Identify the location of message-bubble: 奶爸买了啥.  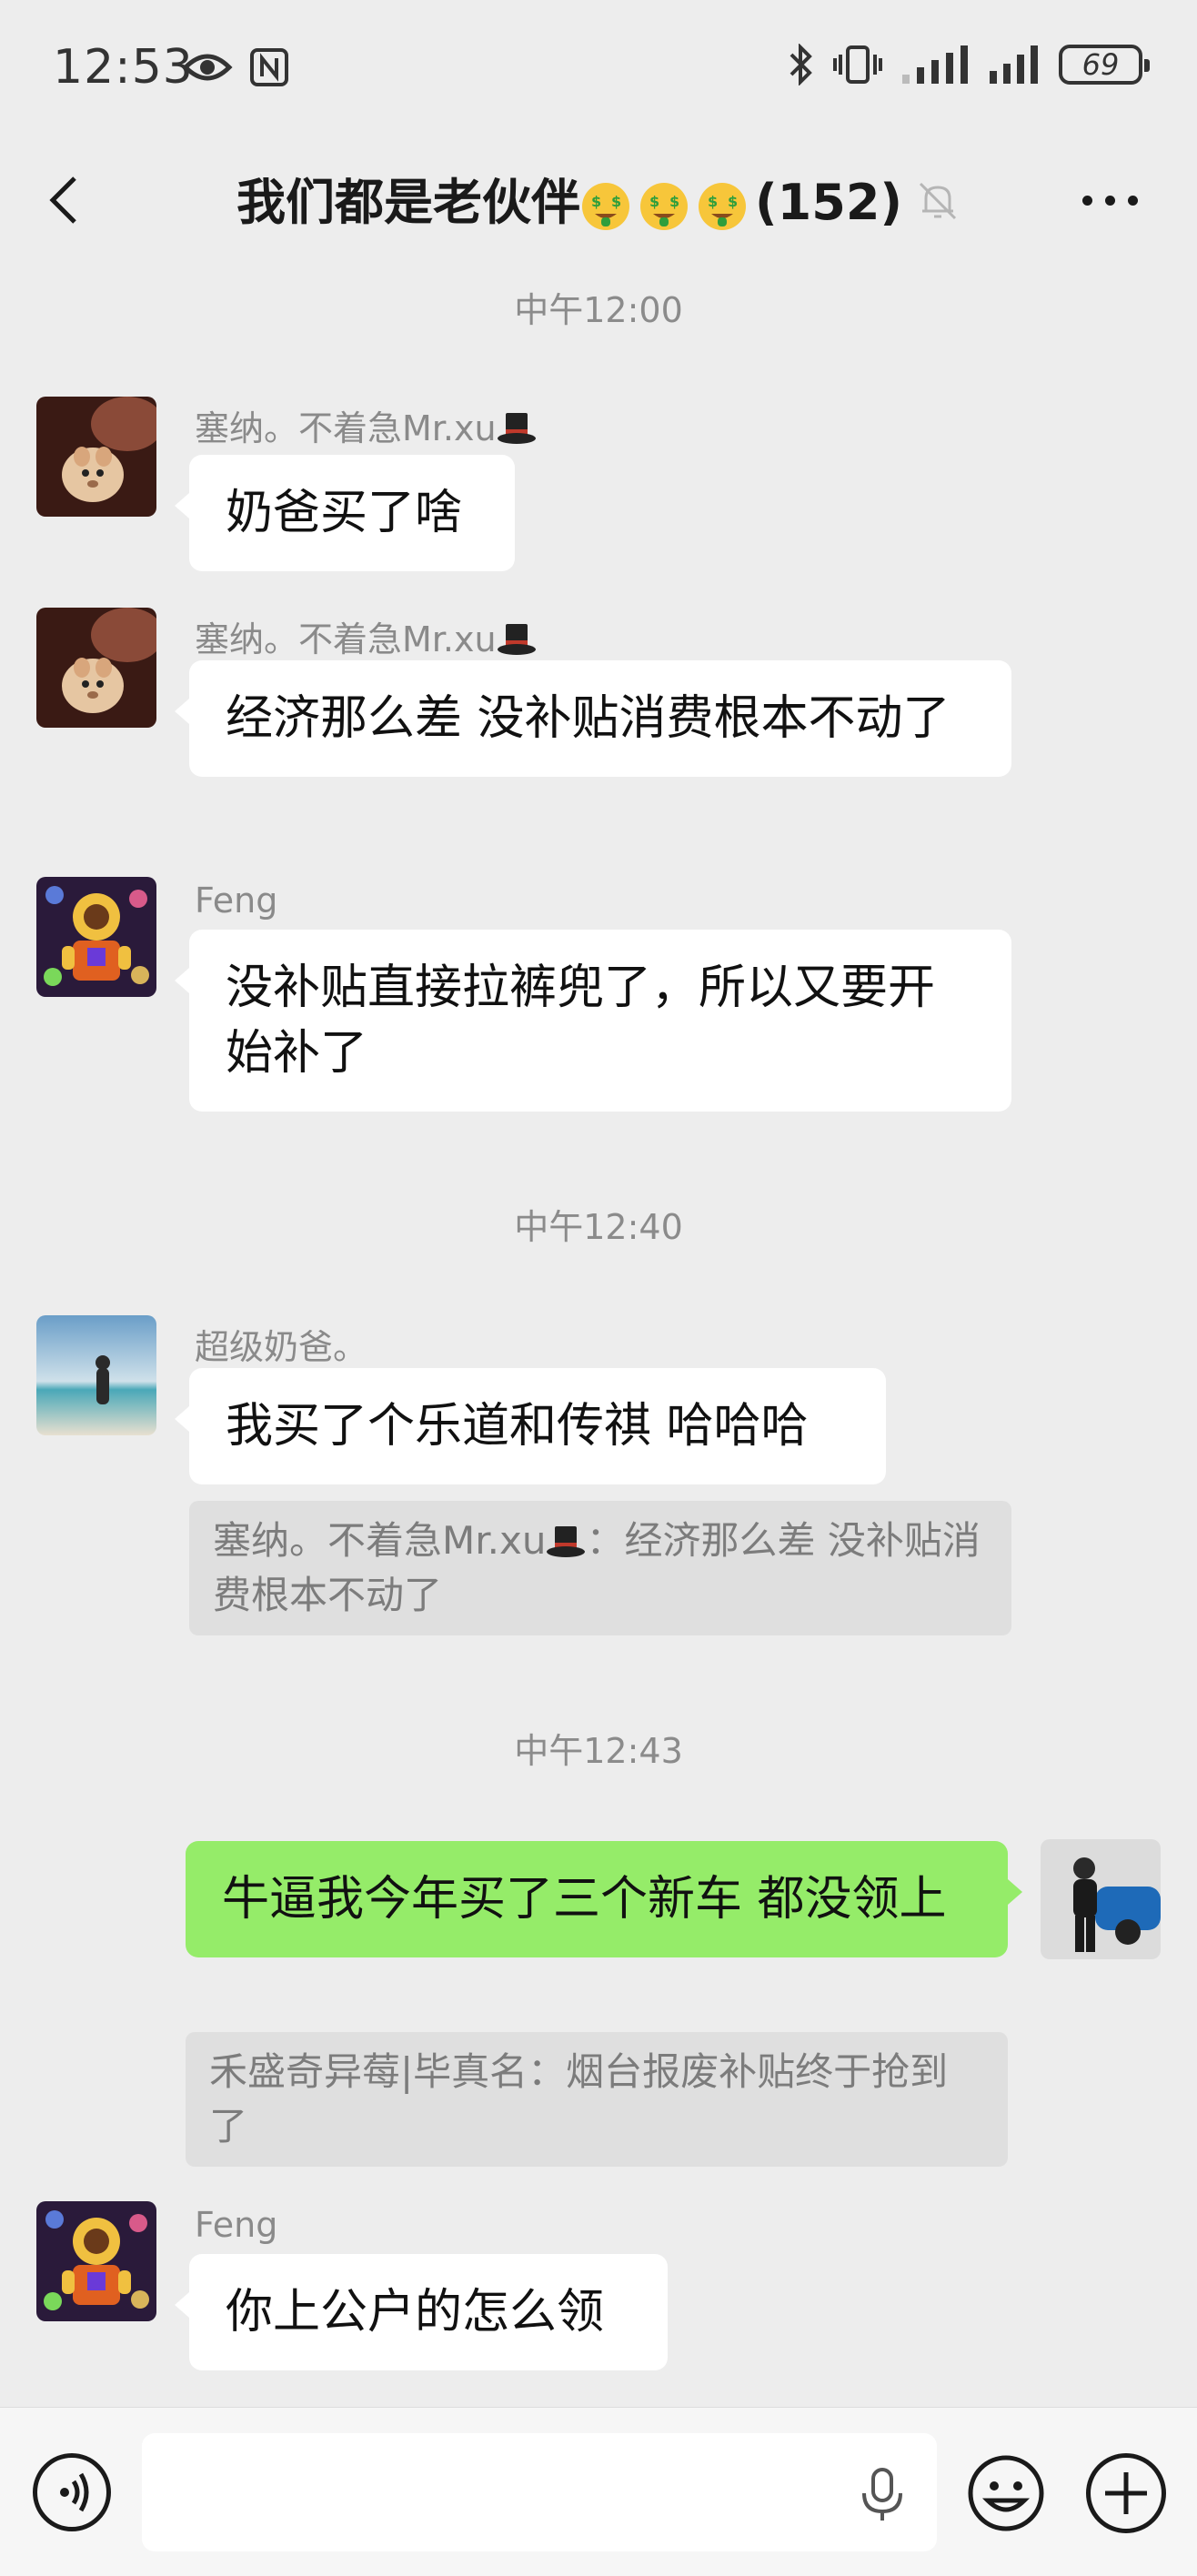
(345, 513).